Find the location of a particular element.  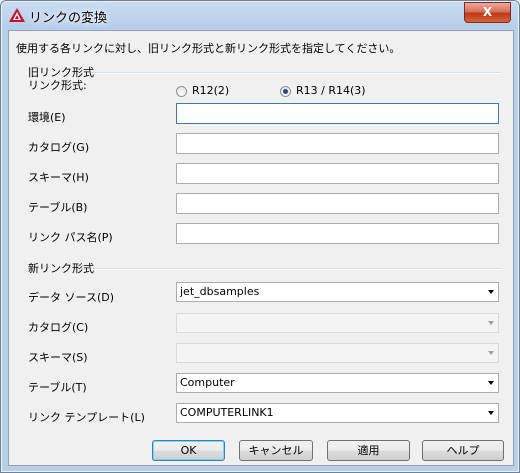

old-catalog-input is located at coordinates (337, 143).